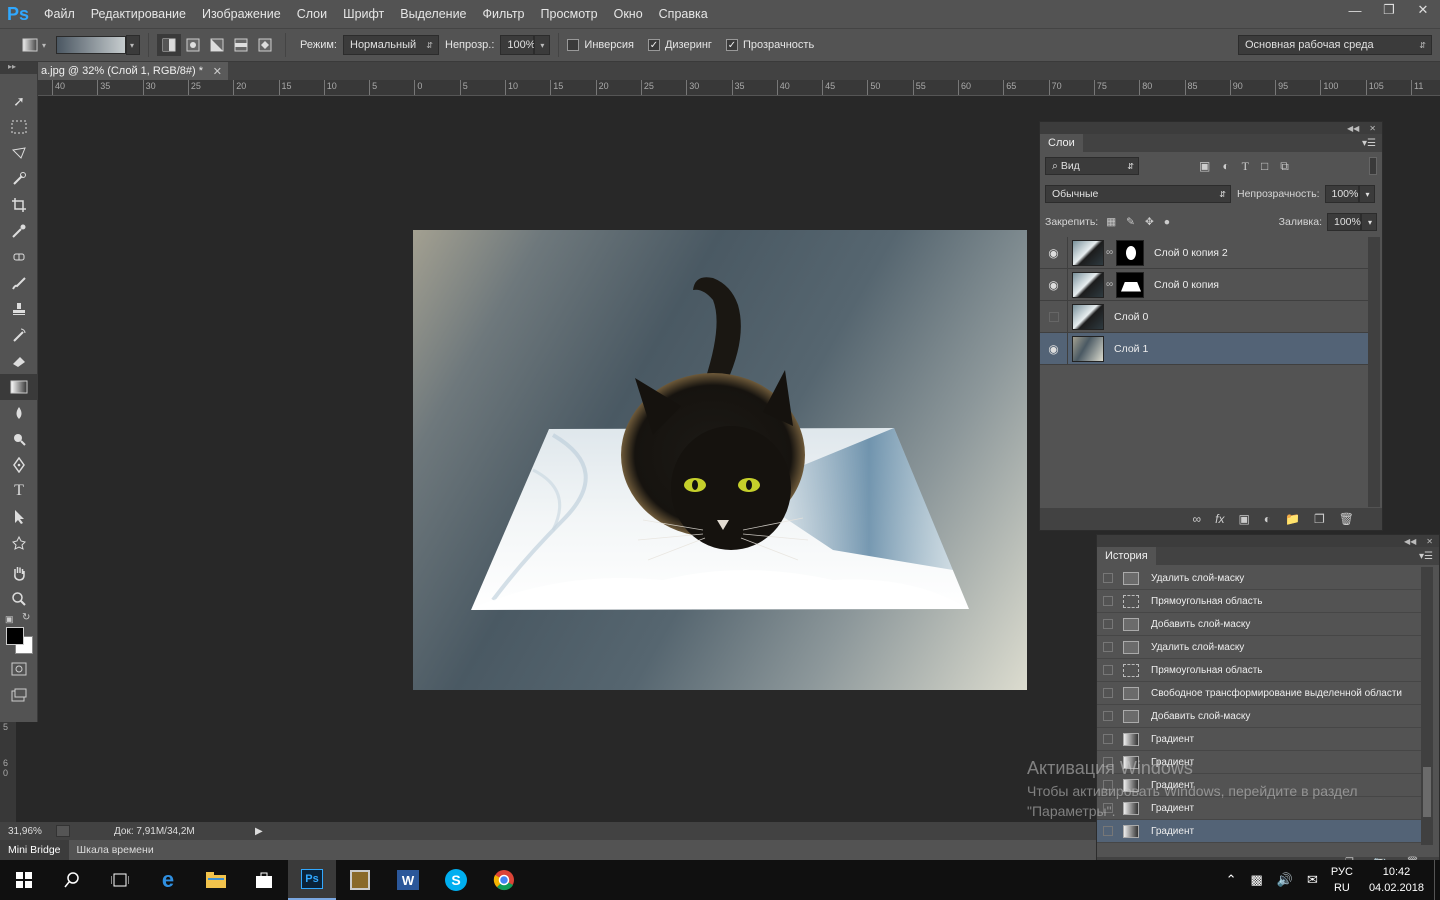 Image resolution: width=1440 pixels, height=900 pixels. I want to click on tab-timeline: Шкала времени, so click(115, 850).